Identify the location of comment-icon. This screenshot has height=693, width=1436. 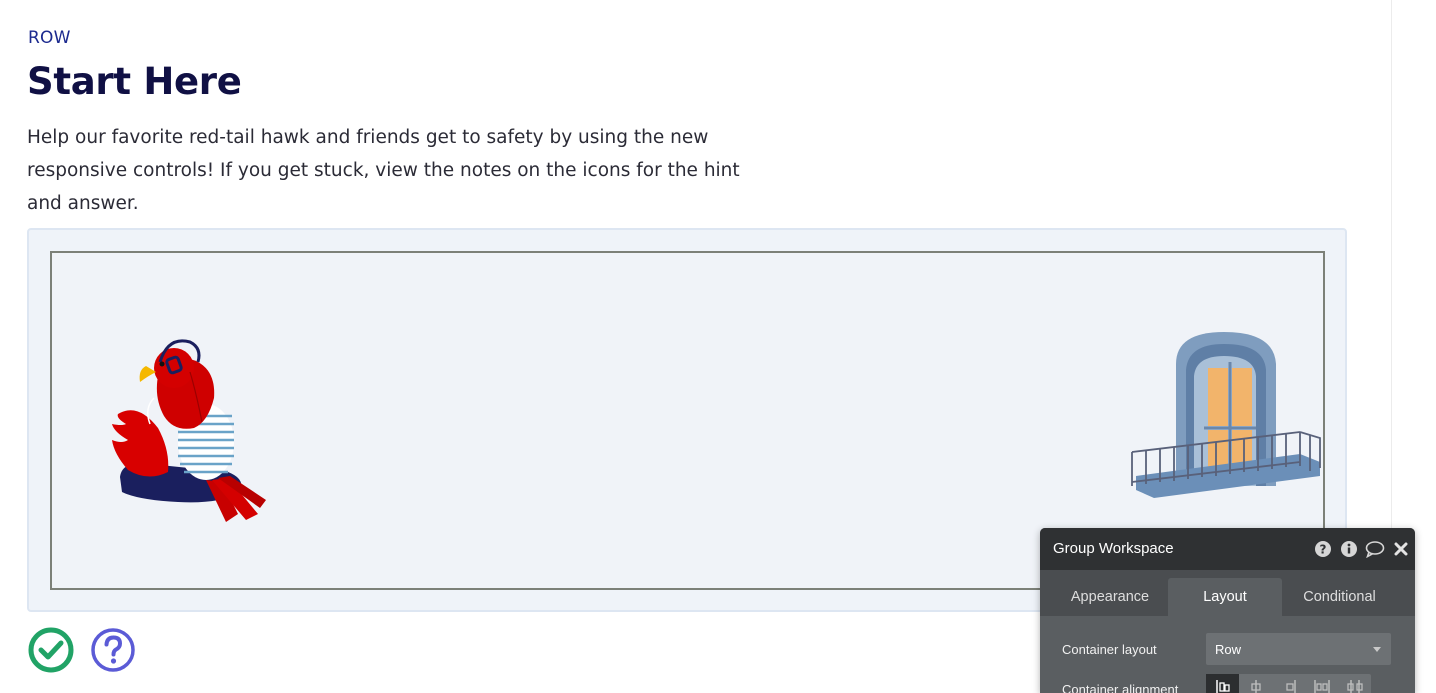
(1375, 549).